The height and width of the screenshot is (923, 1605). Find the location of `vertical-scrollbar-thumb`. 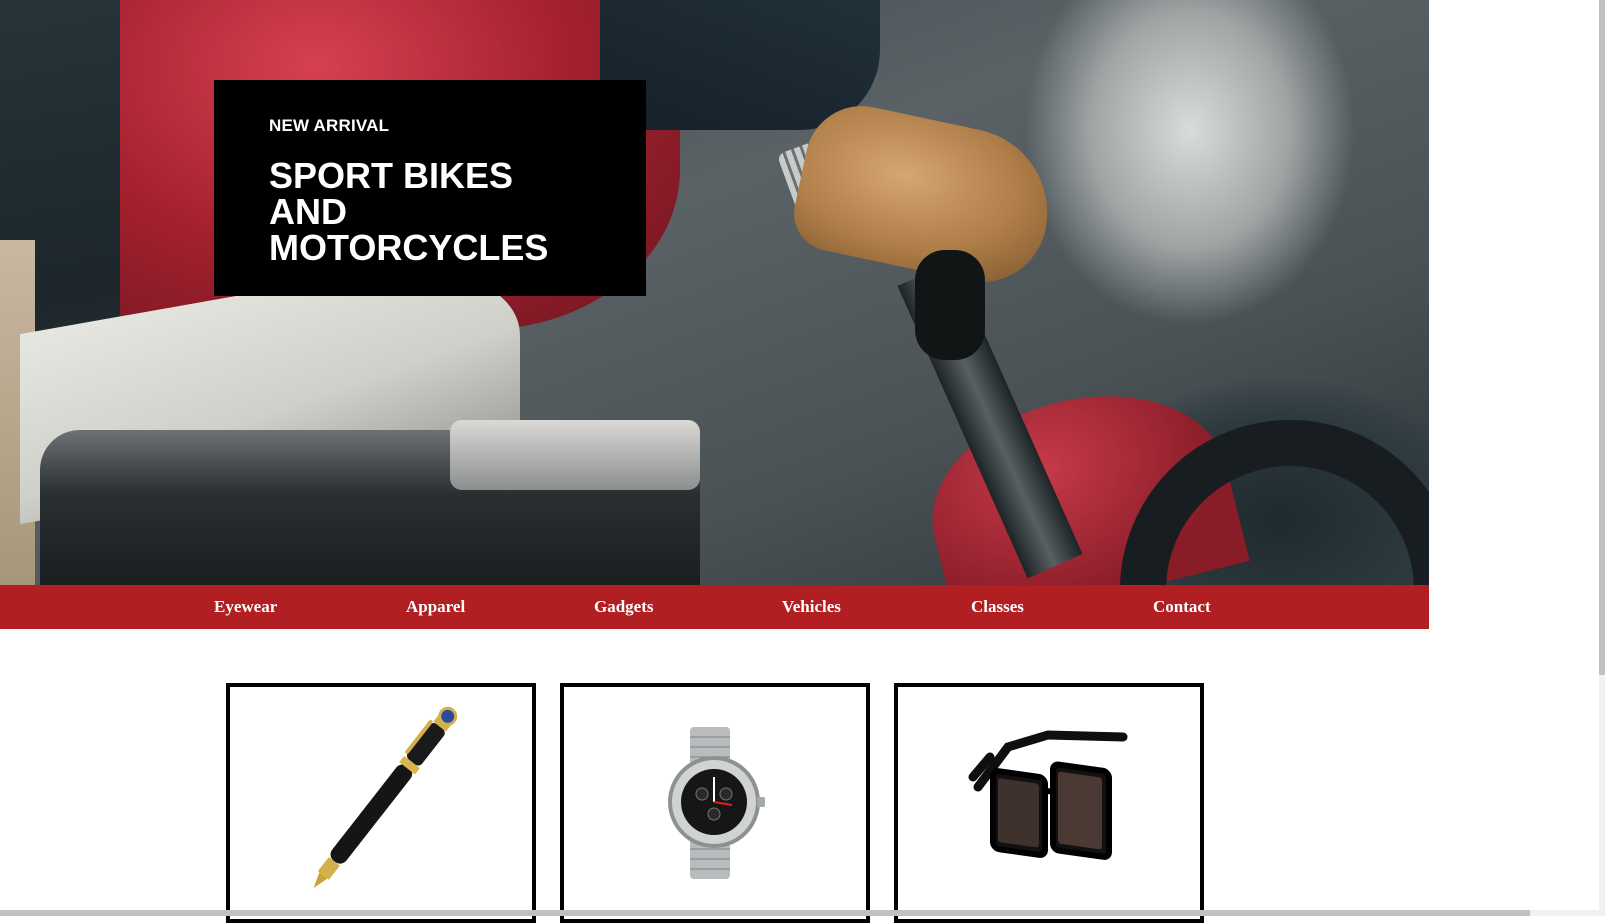

vertical-scrollbar-thumb is located at coordinates (1602, 337).